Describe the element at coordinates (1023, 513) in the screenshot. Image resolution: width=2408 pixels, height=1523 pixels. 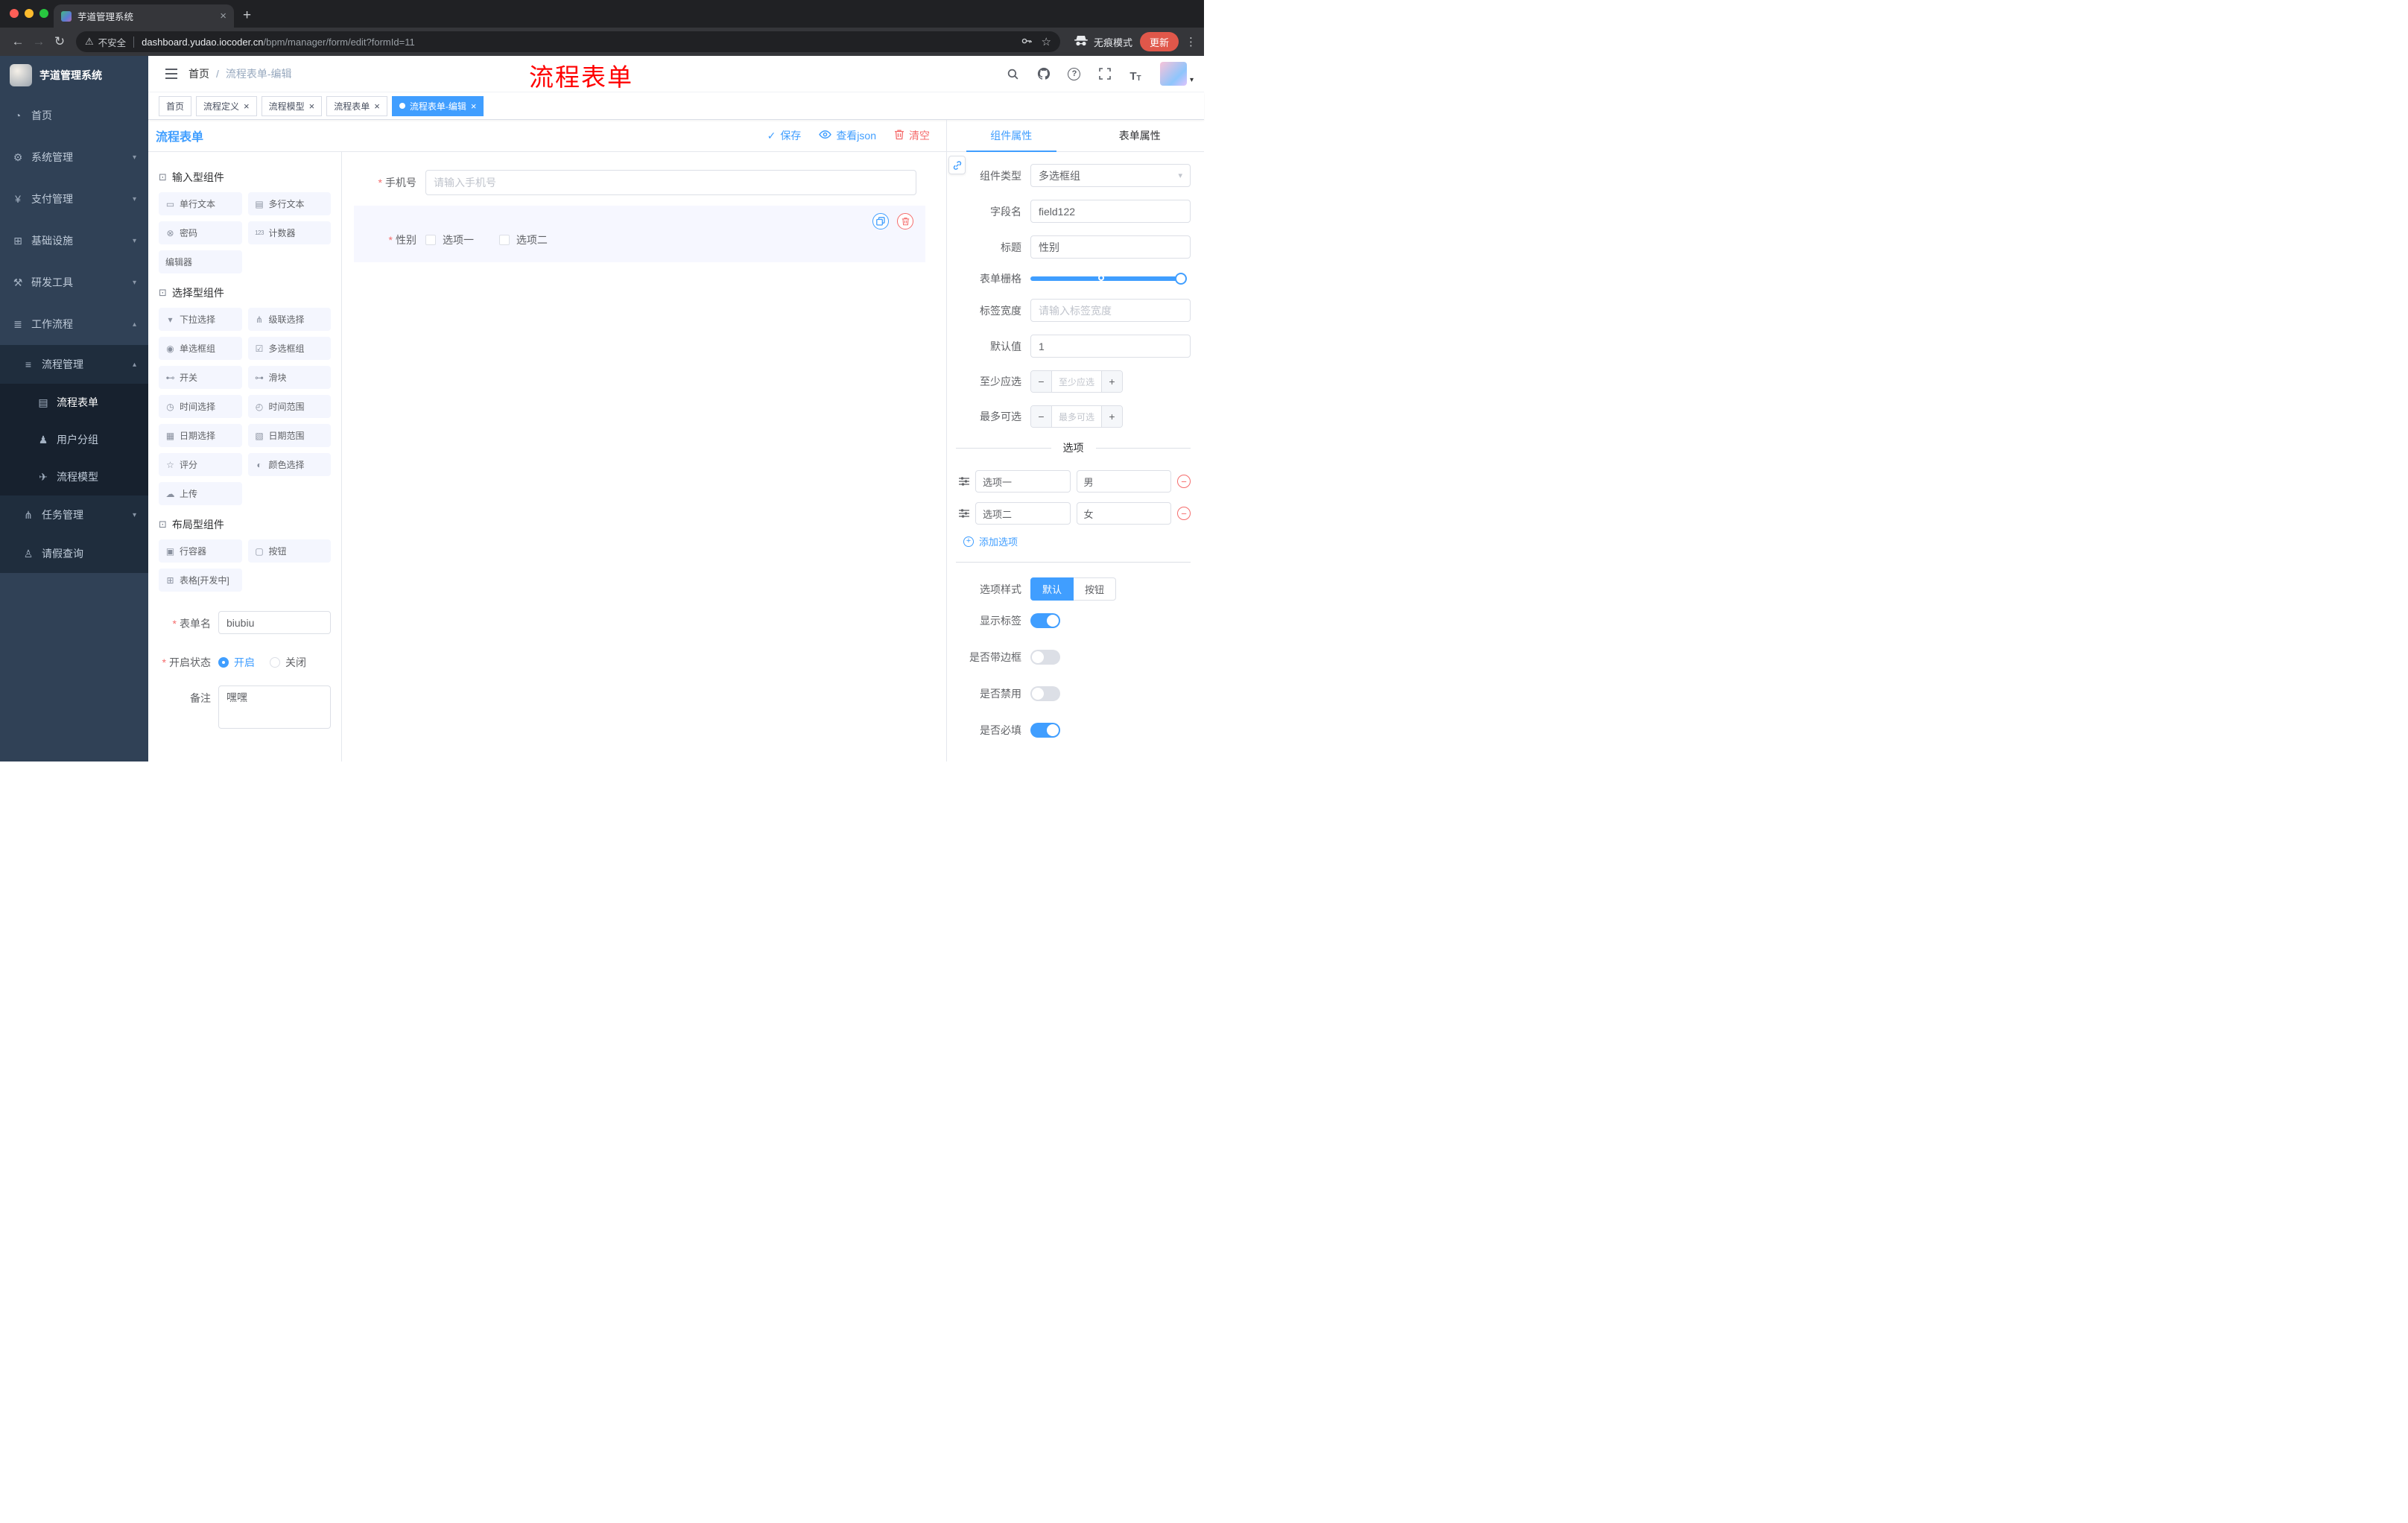
I see `option-label-input` at that location.